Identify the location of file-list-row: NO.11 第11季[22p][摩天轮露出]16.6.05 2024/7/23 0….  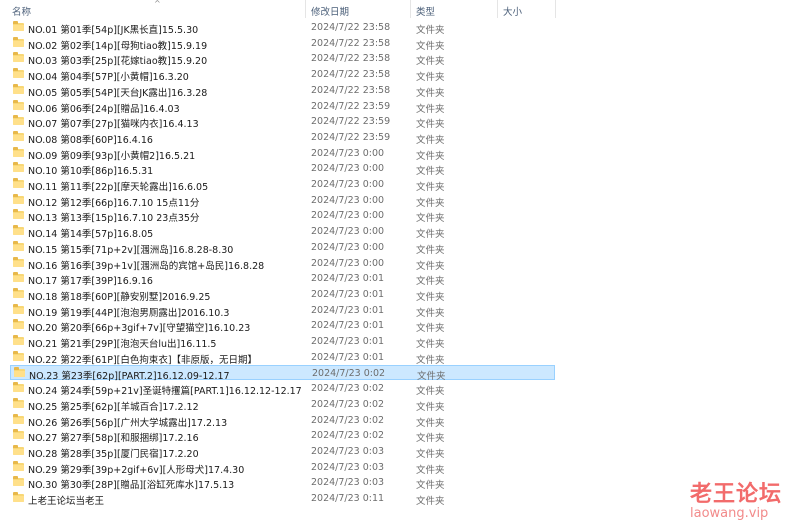
(282, 185).